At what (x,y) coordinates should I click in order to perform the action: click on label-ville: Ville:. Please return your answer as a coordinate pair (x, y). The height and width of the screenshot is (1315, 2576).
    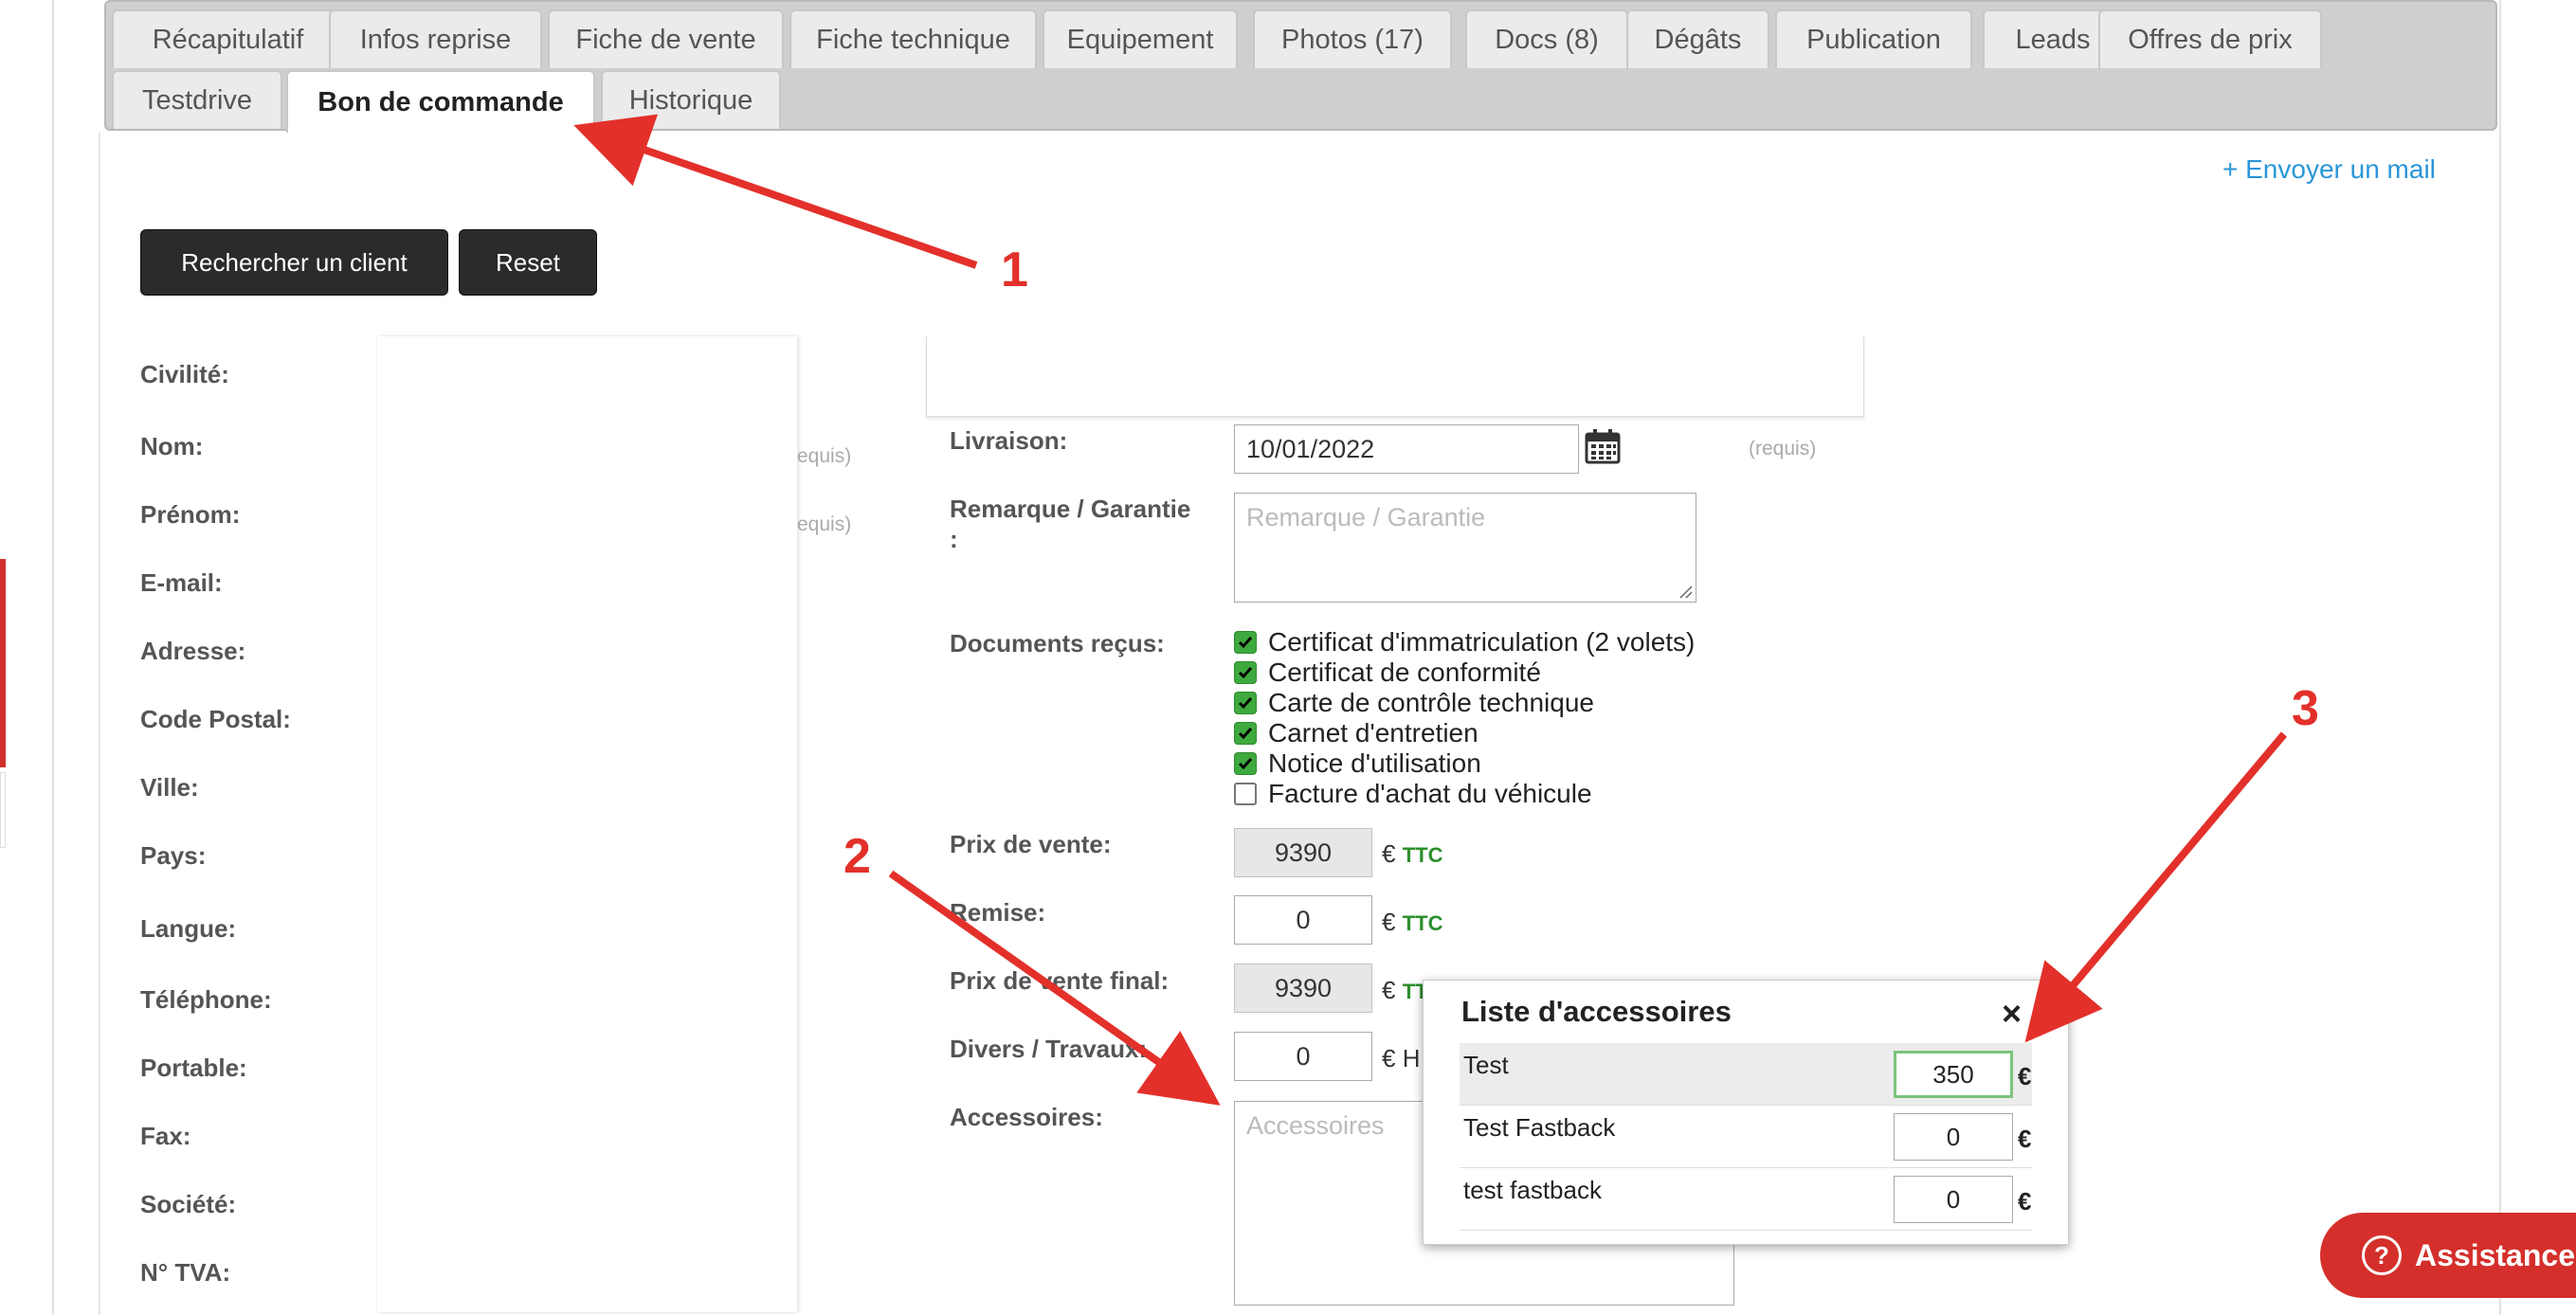
    Looking at the image, I should click on (169, 788).